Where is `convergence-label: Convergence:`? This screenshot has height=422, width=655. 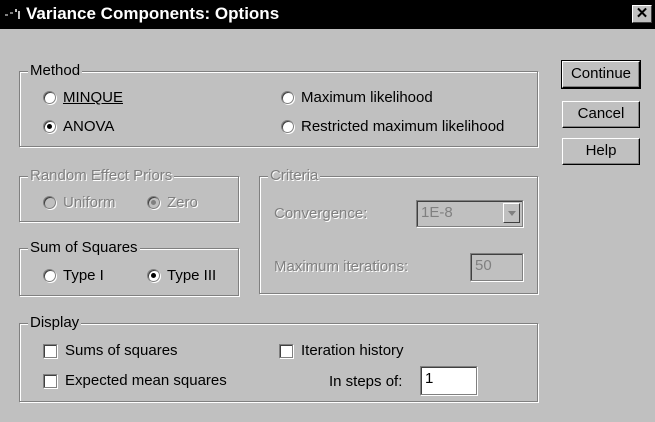
convergence-label: Convergence: is located at coordinates (321, 213).